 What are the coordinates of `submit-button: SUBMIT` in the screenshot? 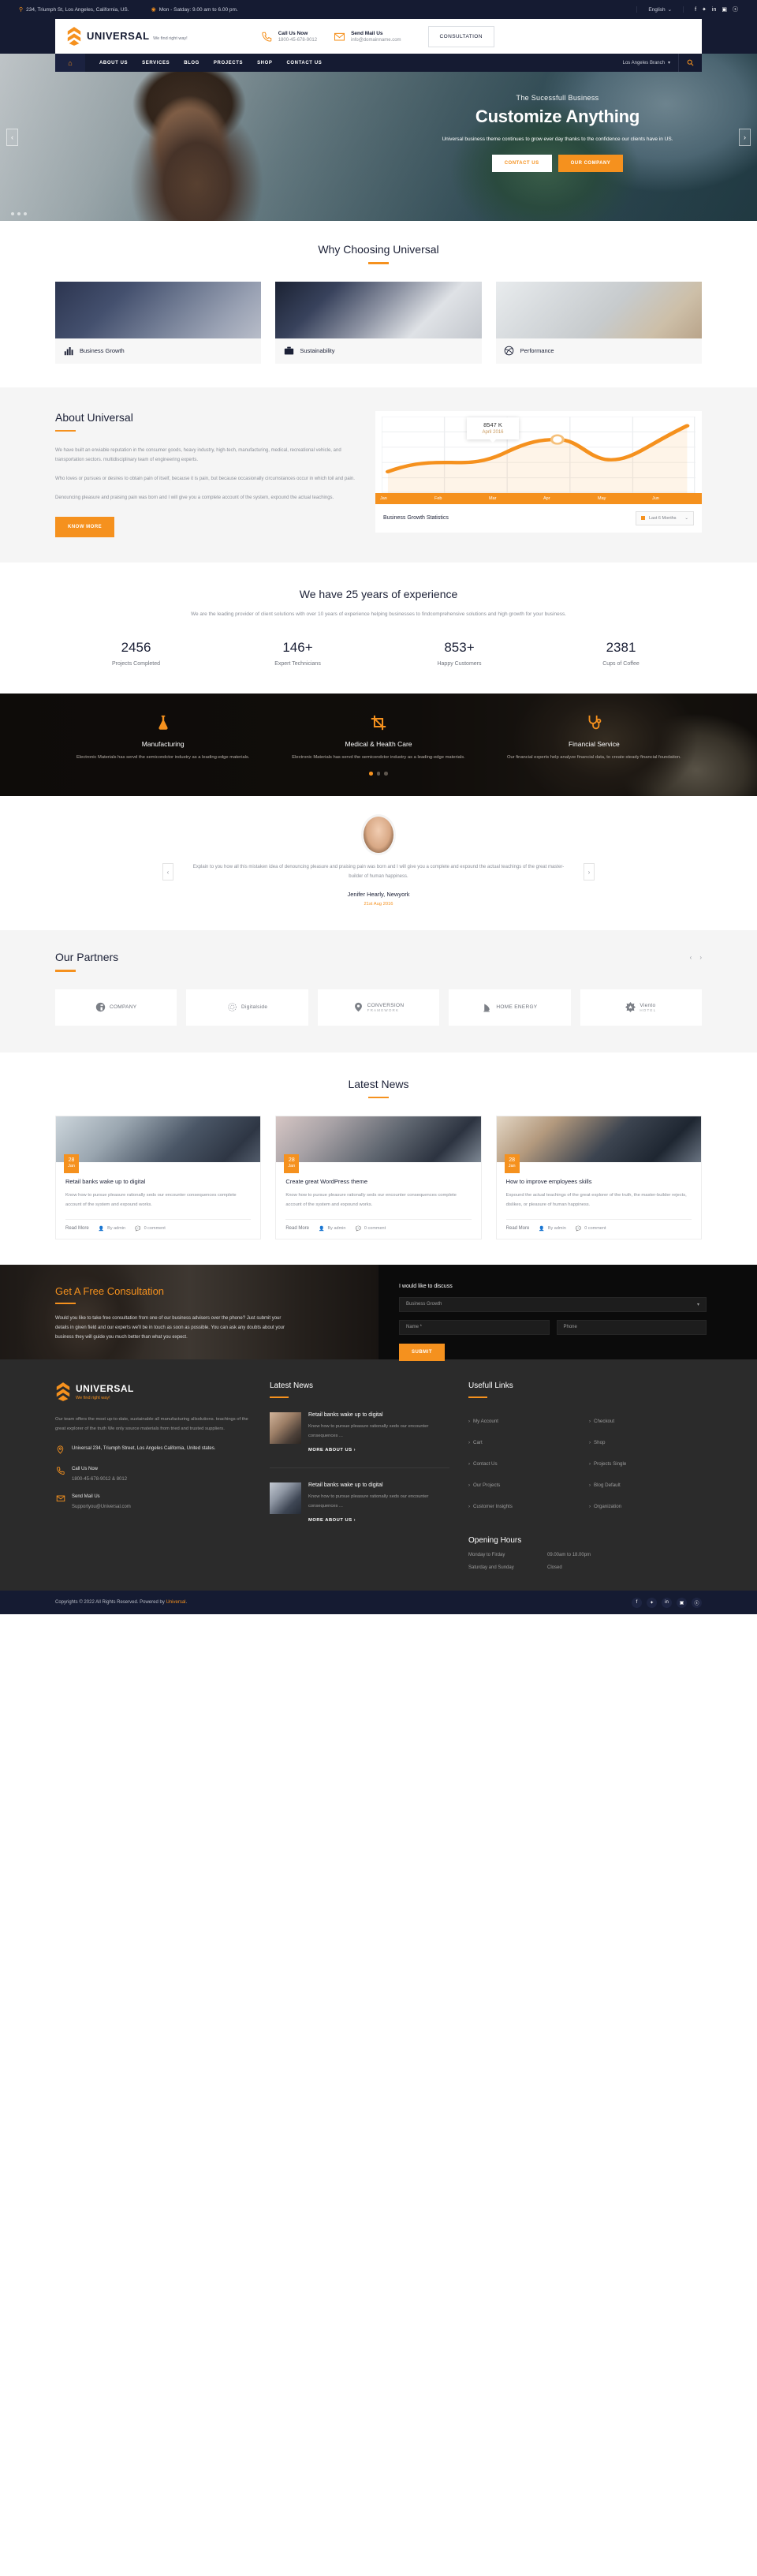 It's located at (422, 1352).